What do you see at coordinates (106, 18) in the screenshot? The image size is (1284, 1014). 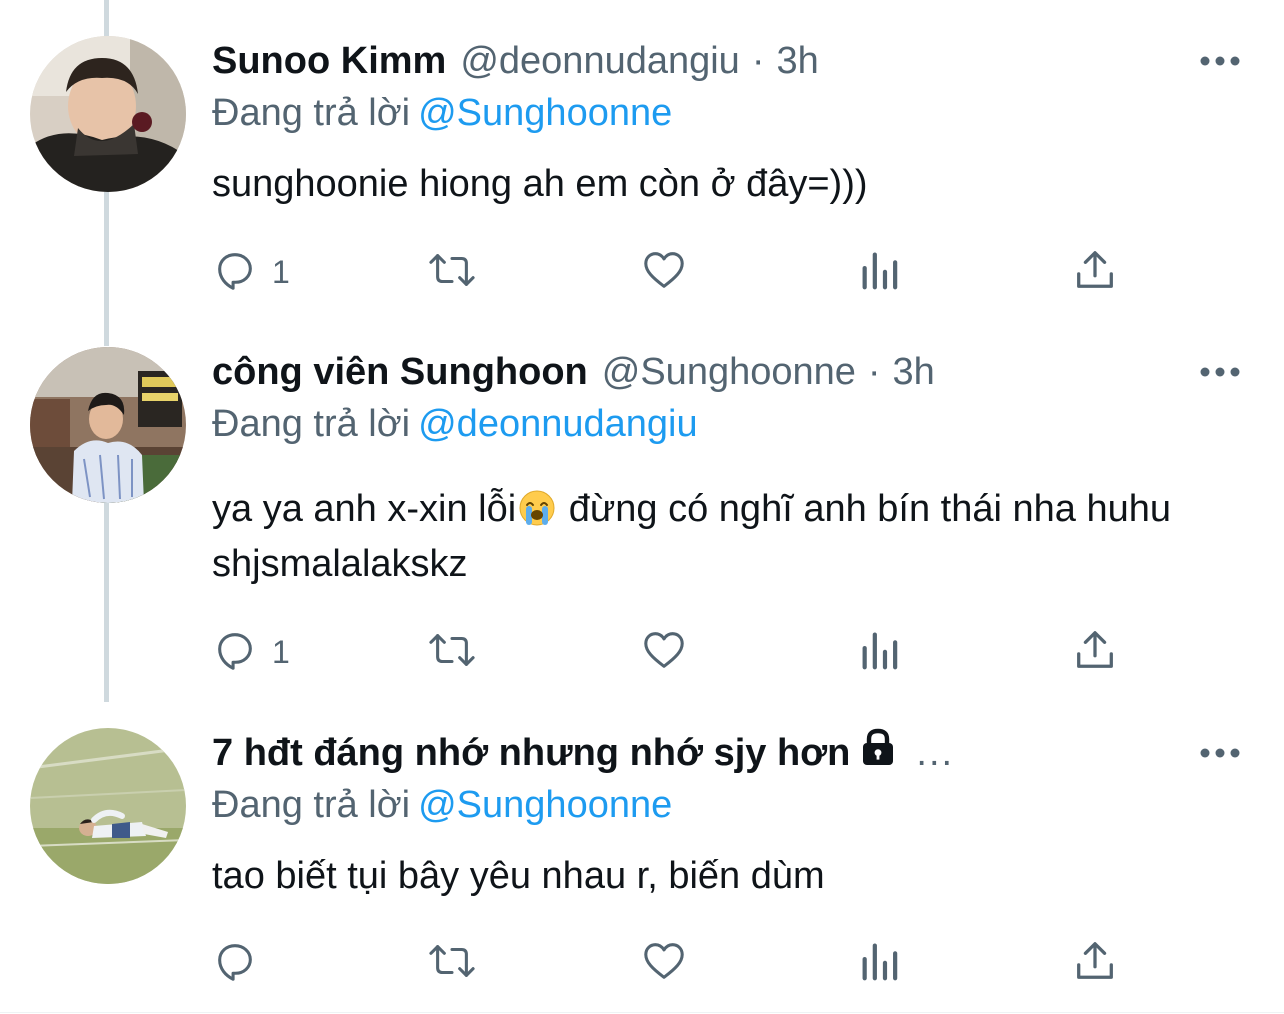 I see `thread-connector-line` at bounding box center [106, 18].